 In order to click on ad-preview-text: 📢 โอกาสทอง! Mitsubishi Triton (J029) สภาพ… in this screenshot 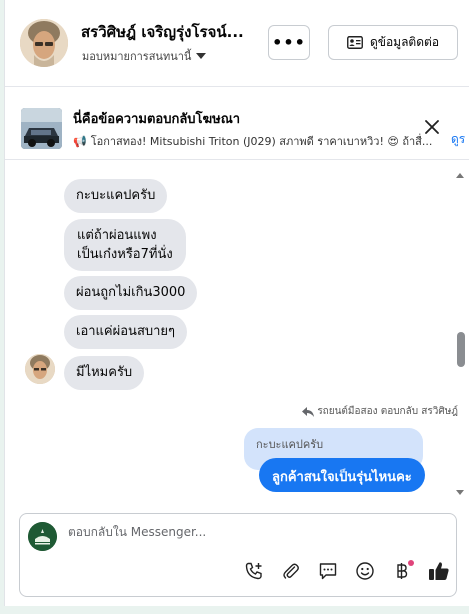, I will do `click(260, 141)`.